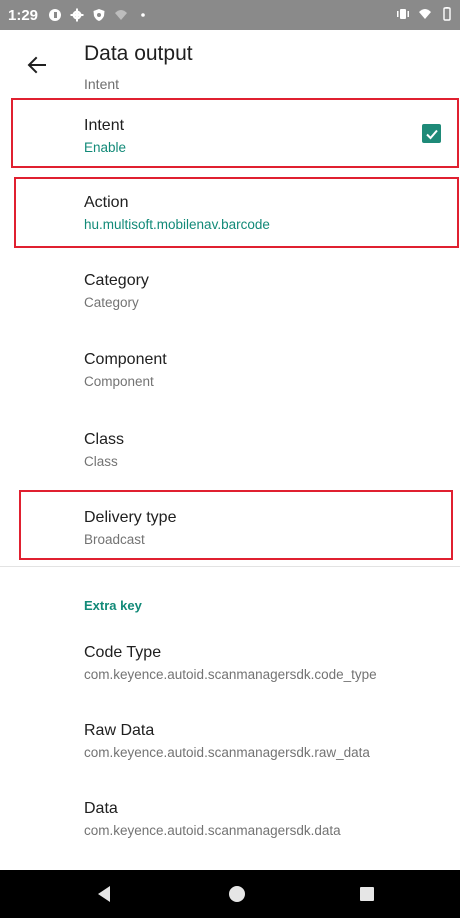  What do you see at coordinates (111, 302) in the screenshot?
I see `pref-category-summary: Category` at bounding box center [111, 302].